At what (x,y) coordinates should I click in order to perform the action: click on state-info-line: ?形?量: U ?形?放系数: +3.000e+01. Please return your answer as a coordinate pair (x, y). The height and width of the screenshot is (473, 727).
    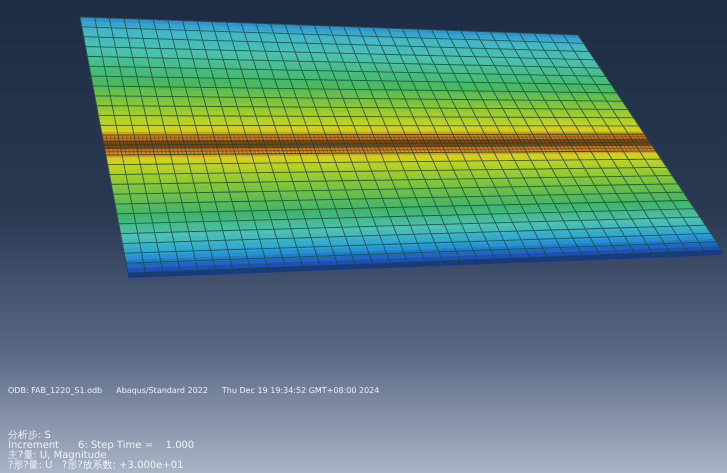
    Looking at the image, I should click on (96, 466).